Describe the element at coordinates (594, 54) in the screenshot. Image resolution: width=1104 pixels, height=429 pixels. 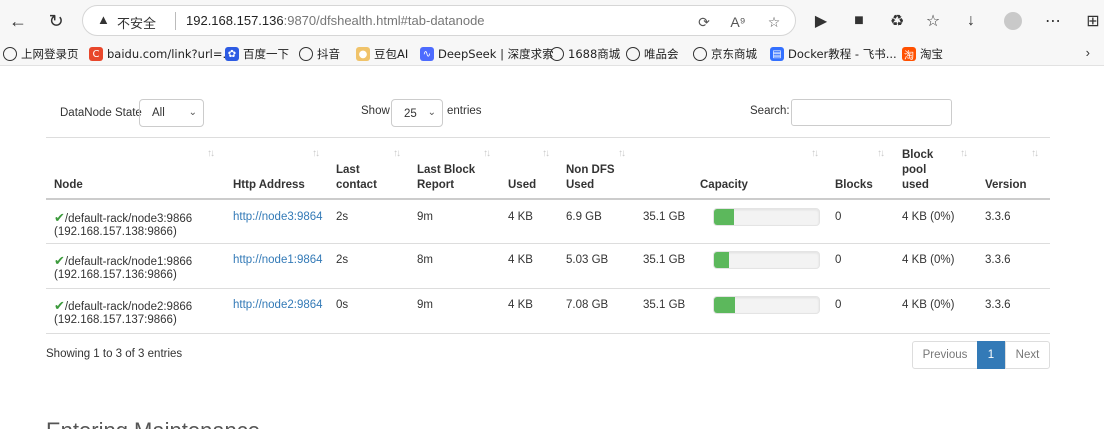
I see `bookmark-label: 1688商城` at that location.